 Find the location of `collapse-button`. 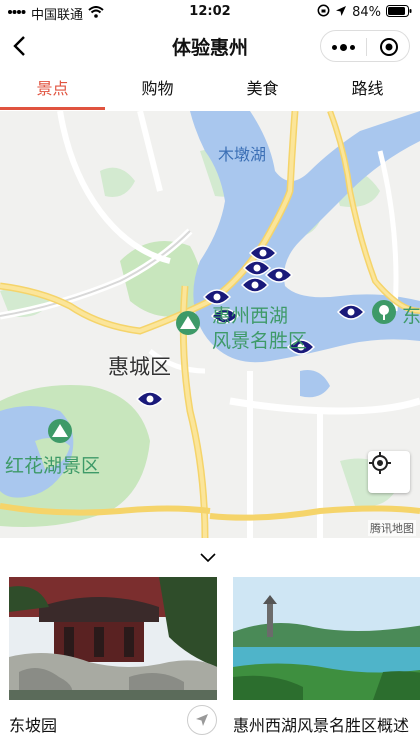

collapse-button is located at coordinates (208, 558).